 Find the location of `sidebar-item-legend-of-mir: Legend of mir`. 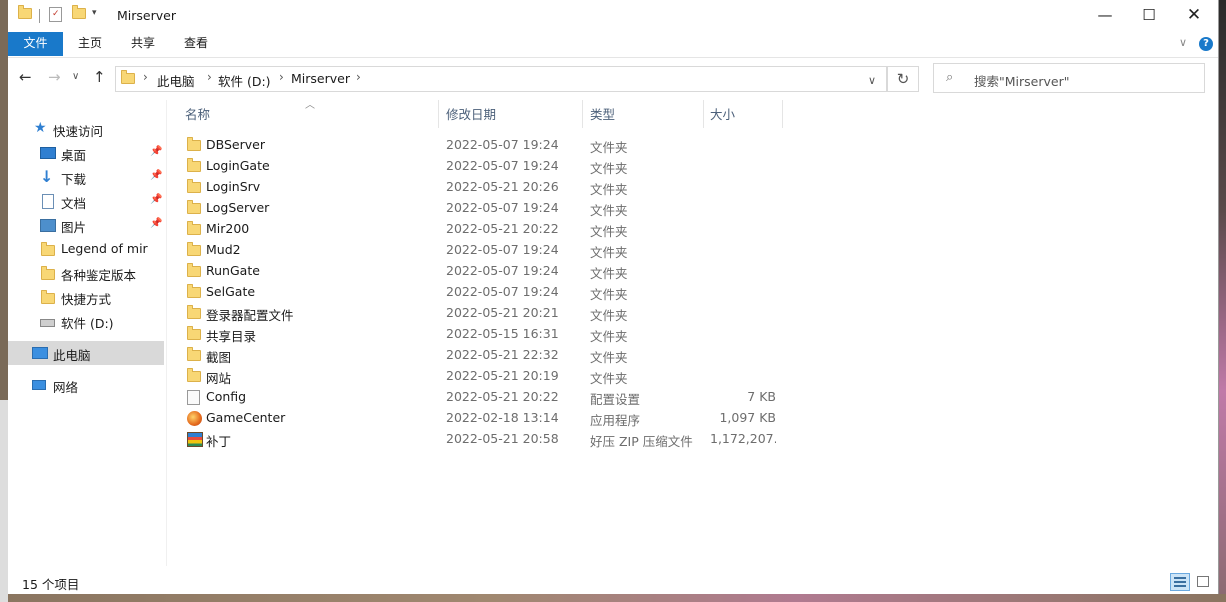

sidebar-item-legend-of-mir: Legend of mir is located at coordinates (86, 249).